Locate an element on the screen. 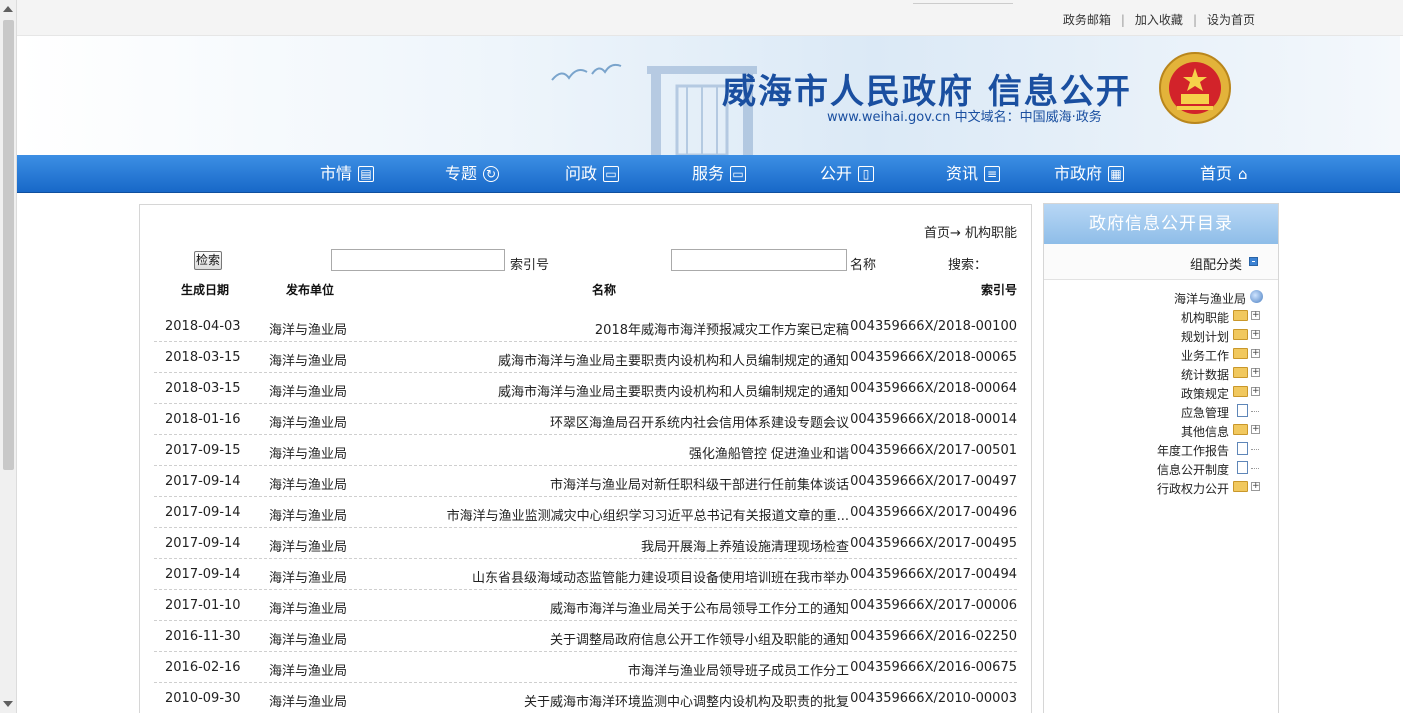 The width and height of the screenshot is (1403, 713). tree-label: 机构职能 is located at coordinates (1205, 317).